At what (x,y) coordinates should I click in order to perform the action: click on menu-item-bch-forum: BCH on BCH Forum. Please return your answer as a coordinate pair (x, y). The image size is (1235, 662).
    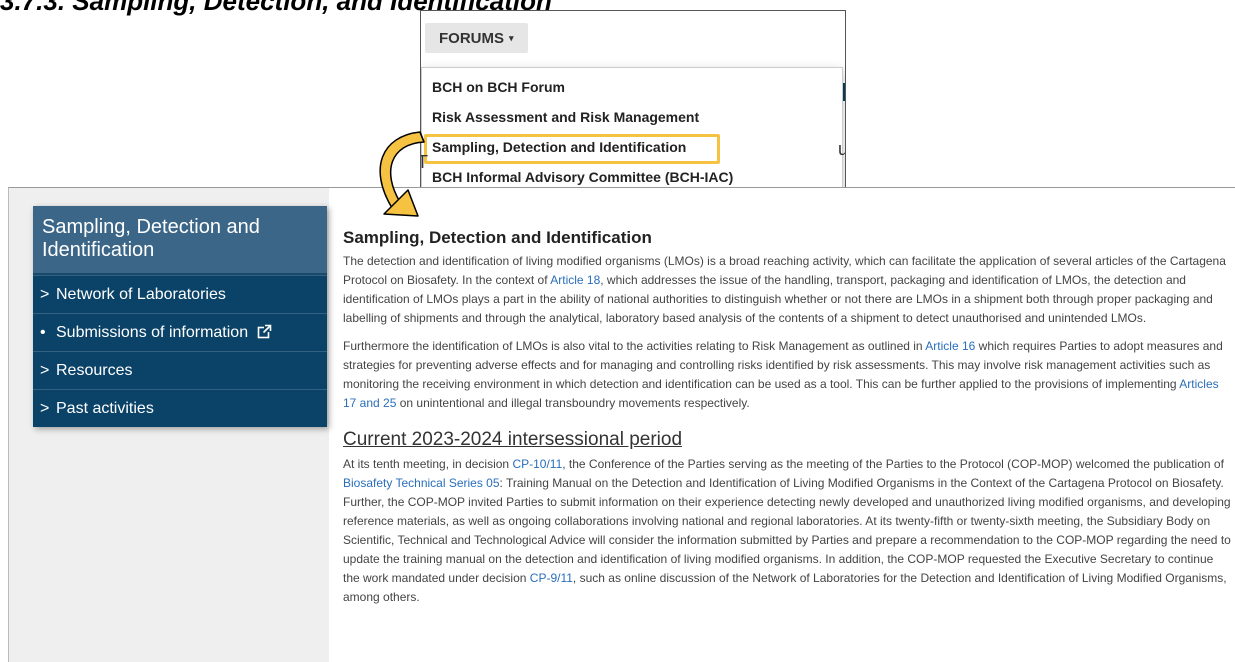
    Looking at the image, I should click on (632, 87).